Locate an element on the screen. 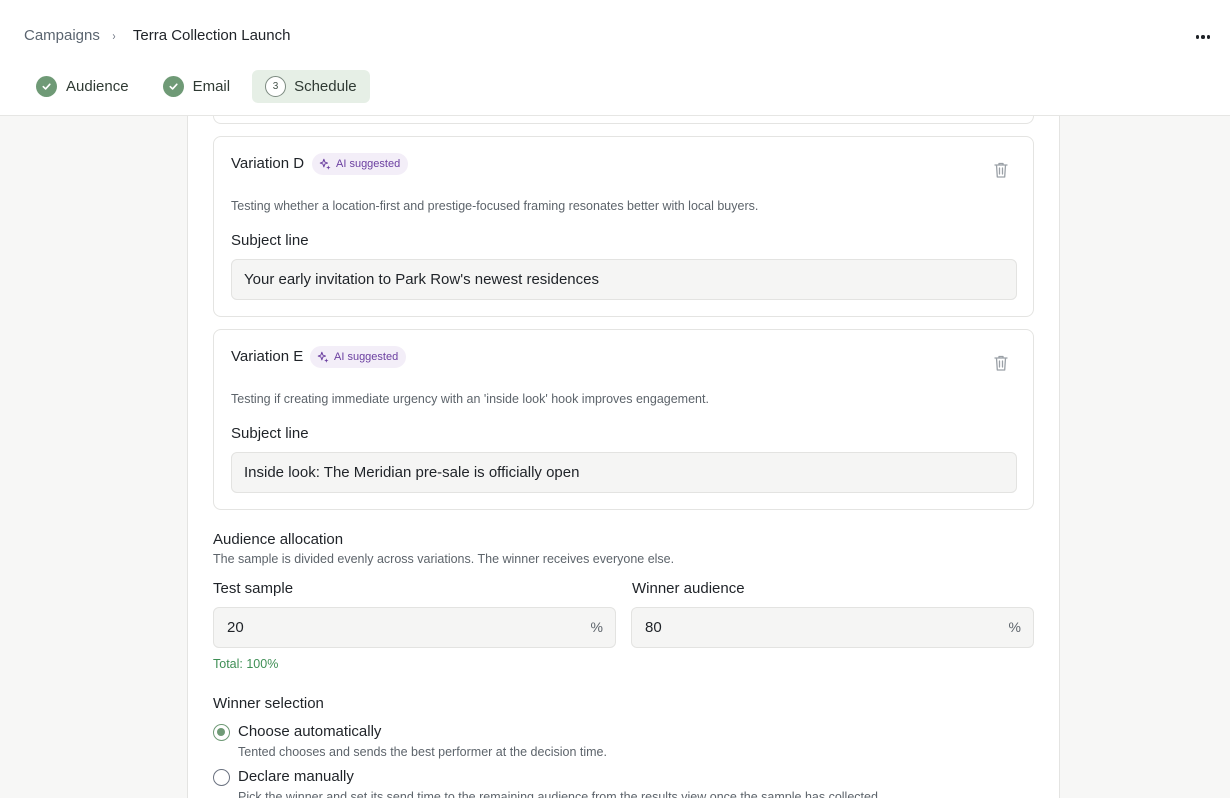 The width and height of the screenshot is (1230, 798). step-schedule: 3 Schedule is located at coordinates (311, 86).